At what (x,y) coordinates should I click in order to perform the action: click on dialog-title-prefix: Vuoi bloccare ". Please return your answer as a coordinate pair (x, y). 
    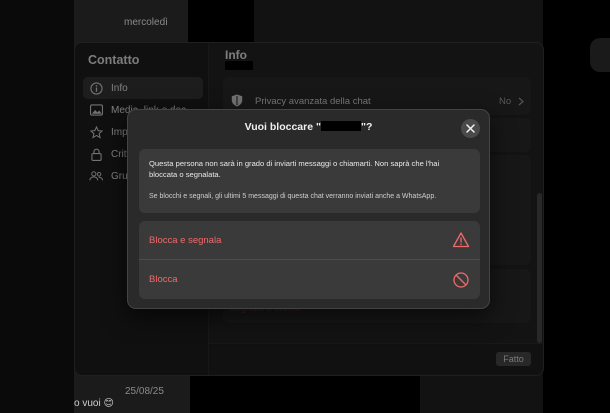
    Looking at the image, I should click on (282, 127).